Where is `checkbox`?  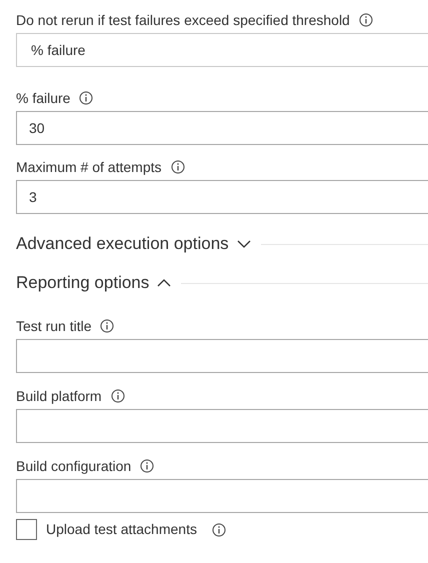
checkbox is located at coordinates (26, 529).